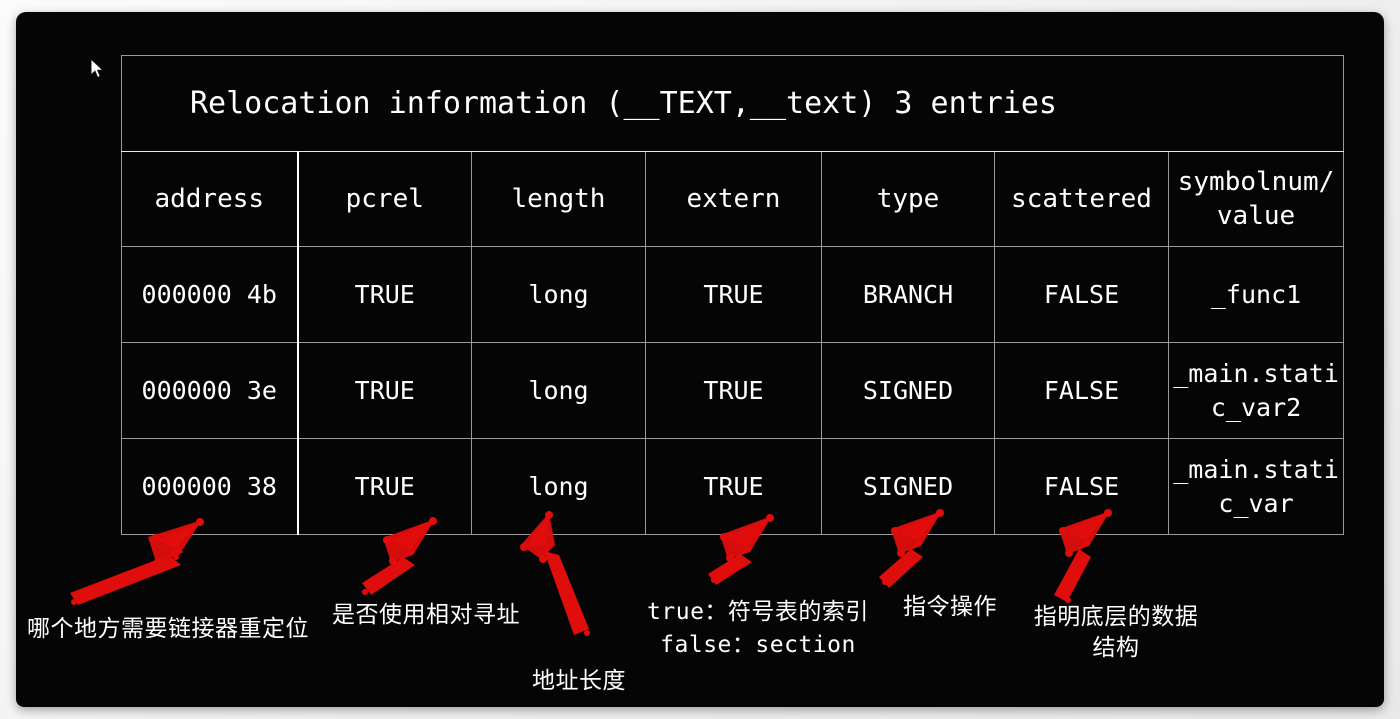 Image resolution: width=1400 pixels, height=719 pixels. Describe the element at coordinates (426, 615) in the screenshot. I see `annotation-label-pcrel: 是否使用相对寻址` at that location.